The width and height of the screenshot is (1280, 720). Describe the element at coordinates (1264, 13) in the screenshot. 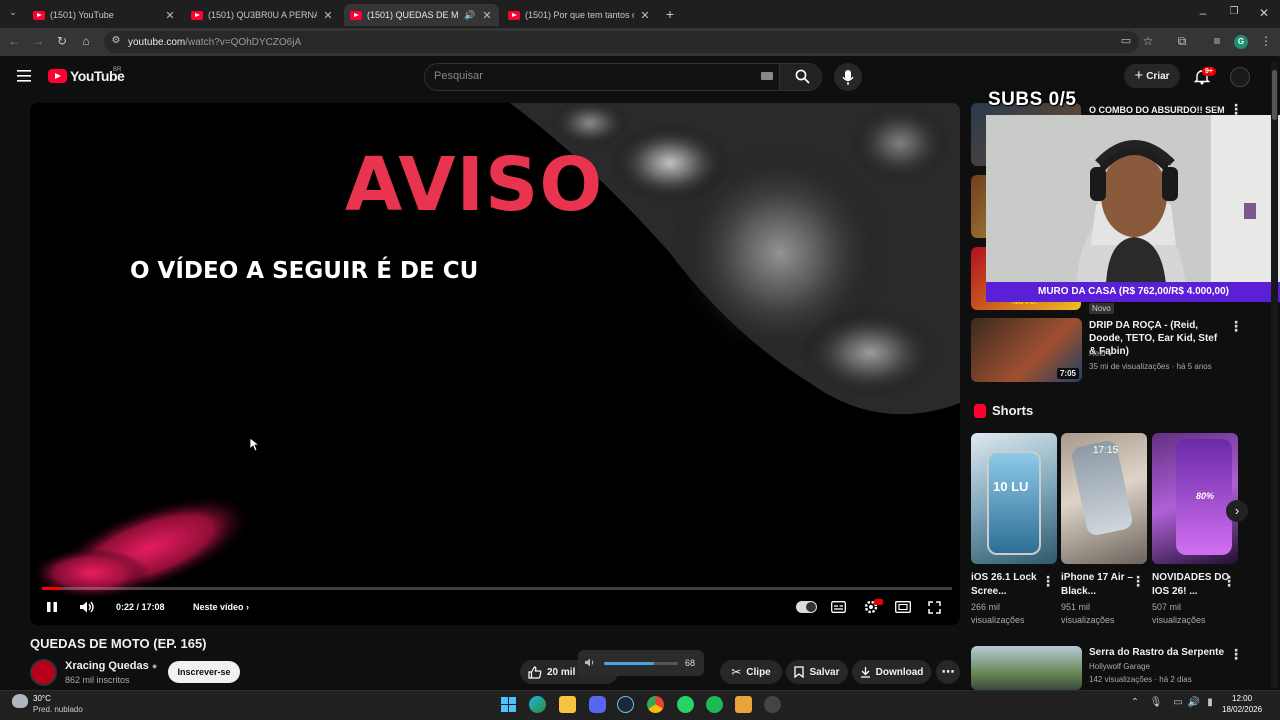

I see `window-close-icon: ✕` at that location.